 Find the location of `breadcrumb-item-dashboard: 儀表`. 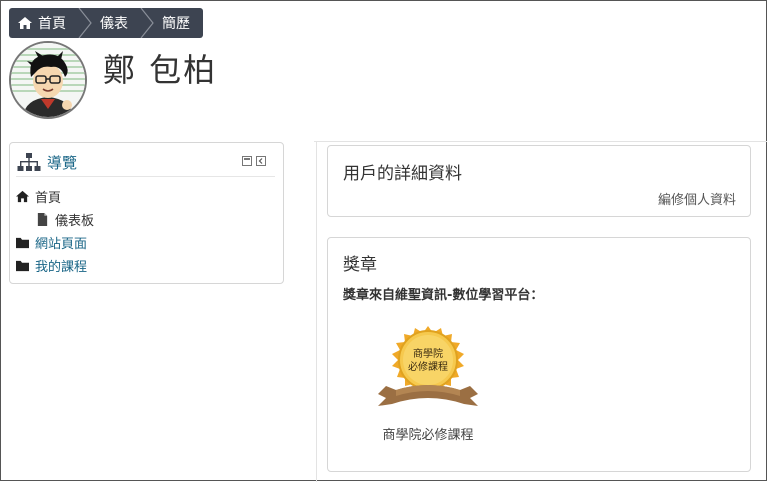

breadcrumb-item-dashboard: 儀表 is located at coordinates (120, 23).